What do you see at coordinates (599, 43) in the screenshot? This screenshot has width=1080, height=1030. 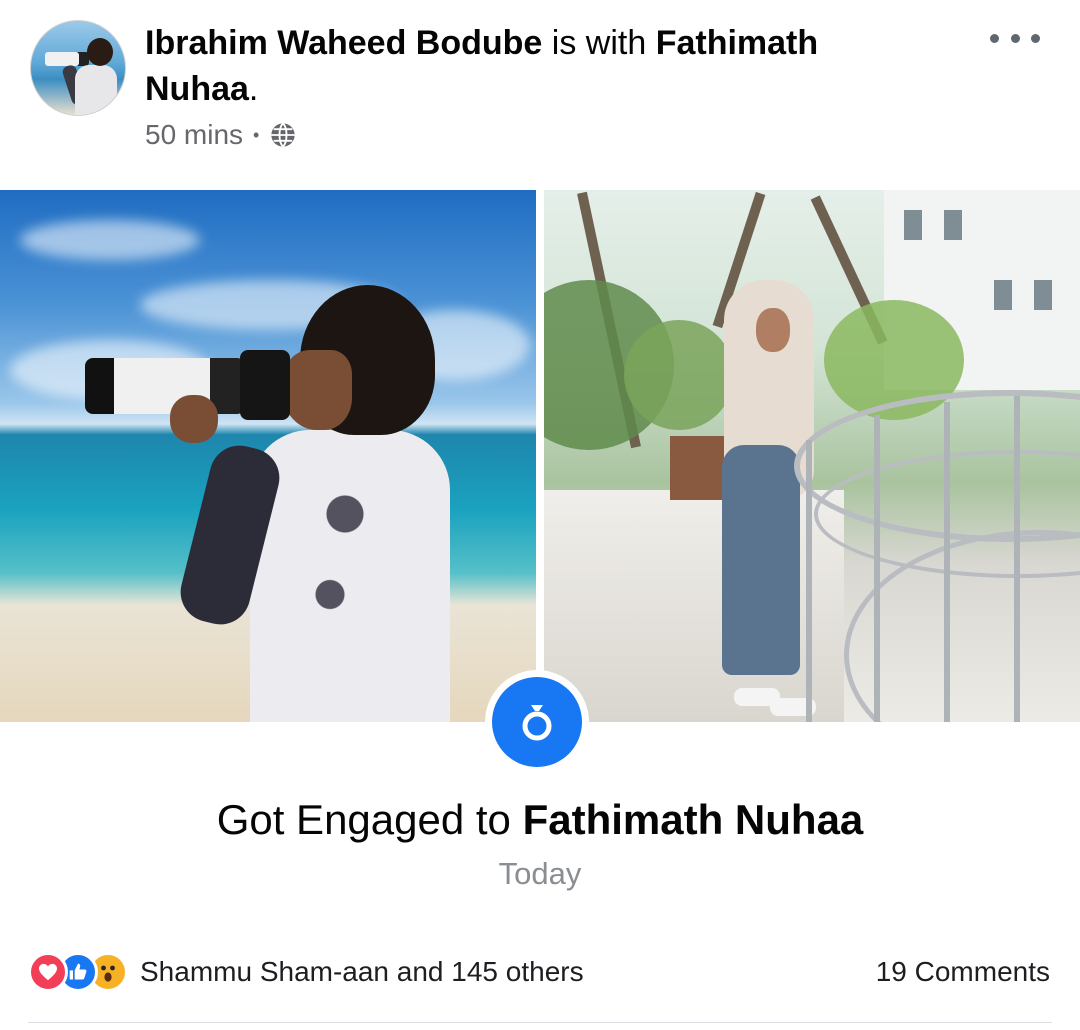 I see `with-text: is with` at bounding box center [599, 43].